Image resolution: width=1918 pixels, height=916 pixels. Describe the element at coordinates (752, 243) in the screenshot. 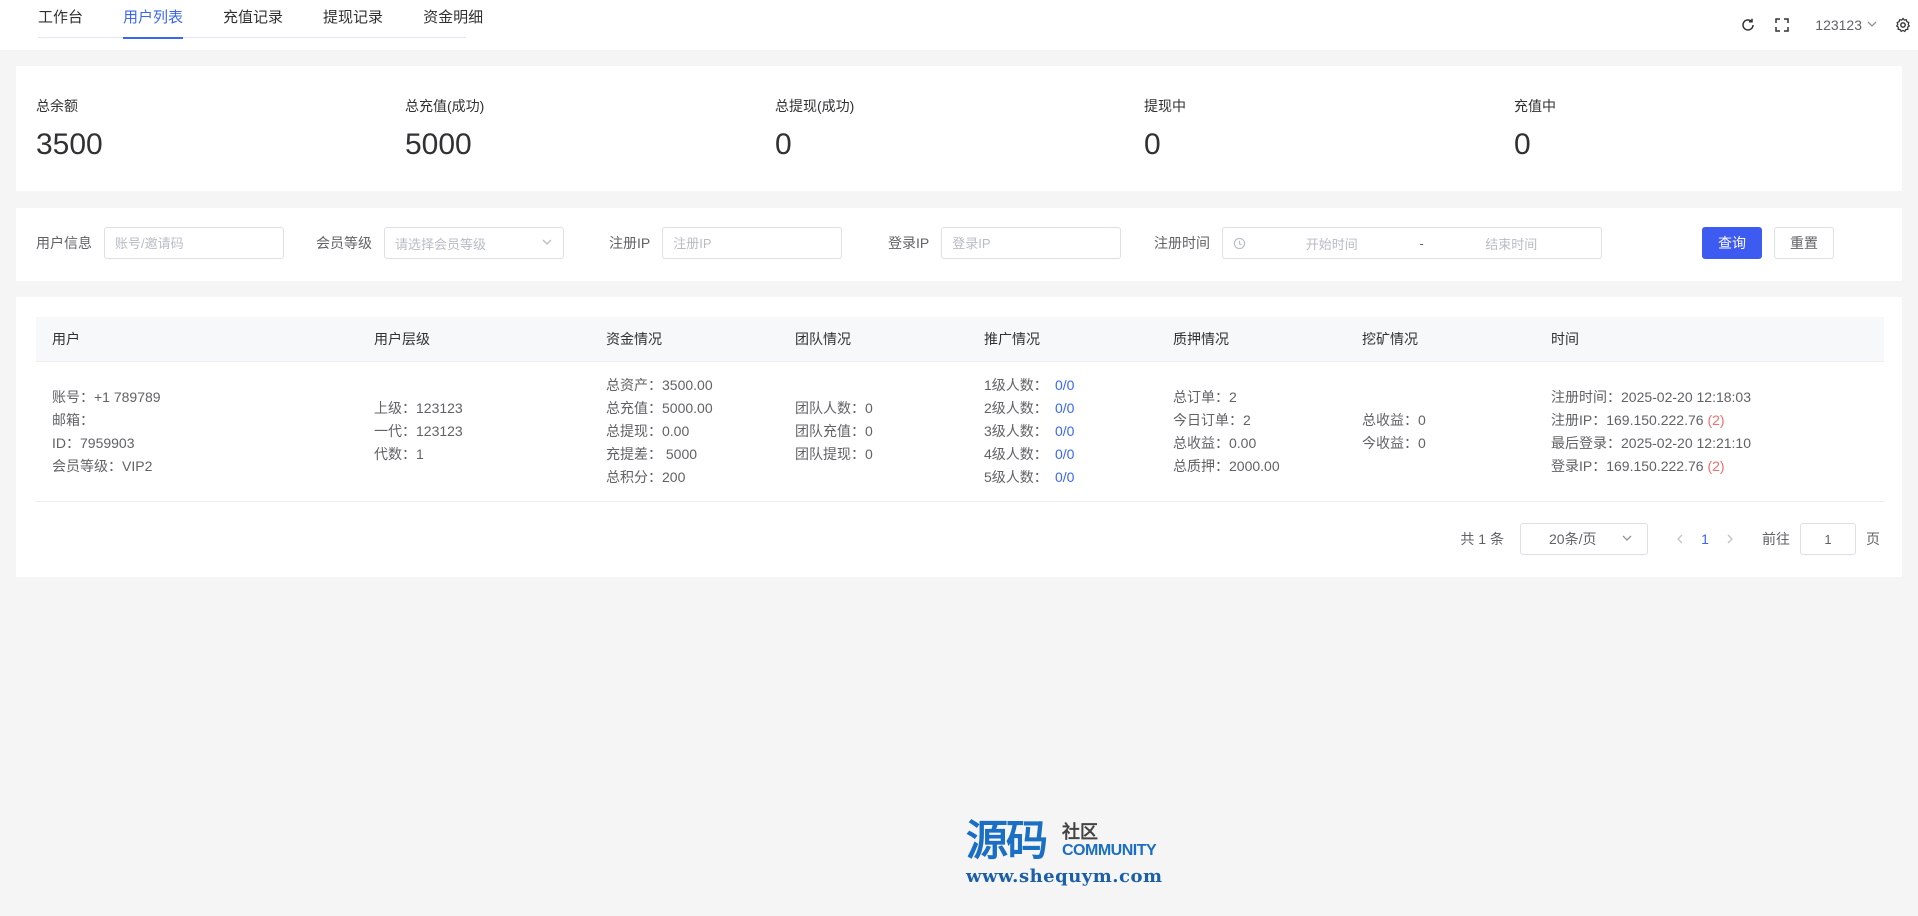

I see `reg-ip-input` at that location.